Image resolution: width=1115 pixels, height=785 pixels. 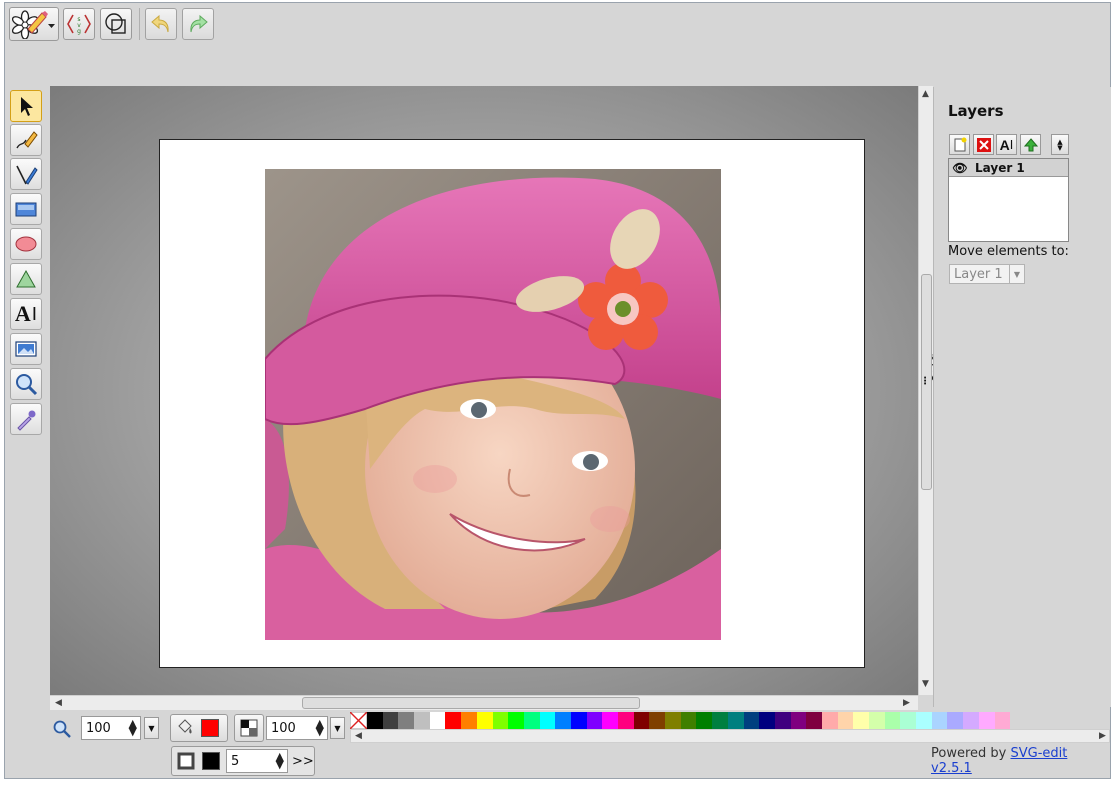 I want to click on opacity-dropdown-button: ▼, so click(x=337, y=728).